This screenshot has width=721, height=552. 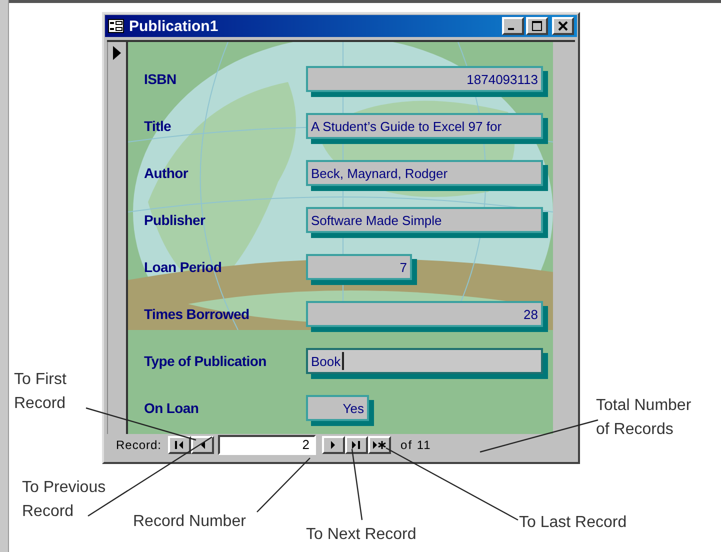 I want to click on field-label: Type of Publication, so click(x=206, y=361).